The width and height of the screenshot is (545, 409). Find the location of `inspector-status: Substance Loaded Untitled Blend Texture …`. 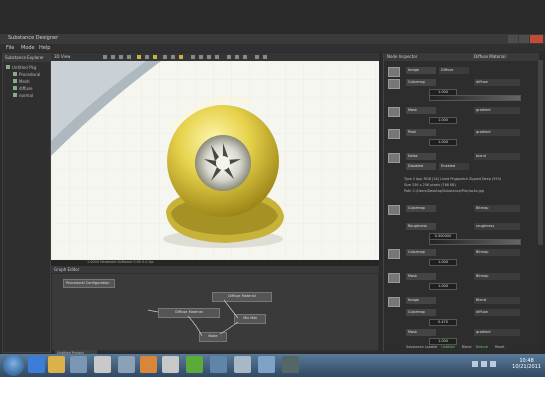

inspector-status: Substance Loaded Untitled Blend Texture … is located at coordinates (455, 347).